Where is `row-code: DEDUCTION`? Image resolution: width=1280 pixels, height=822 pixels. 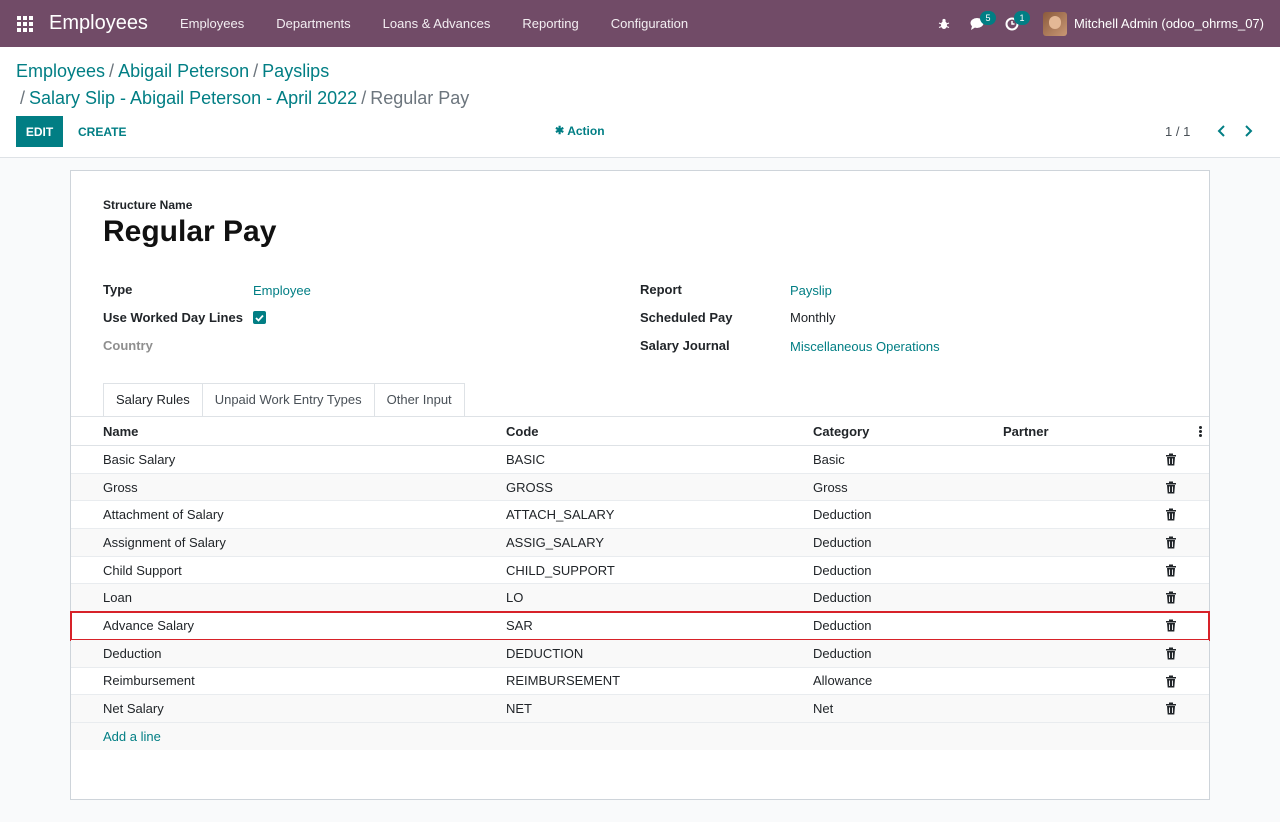
row-code: DEDUCTION is located at coordinates (545, 653).